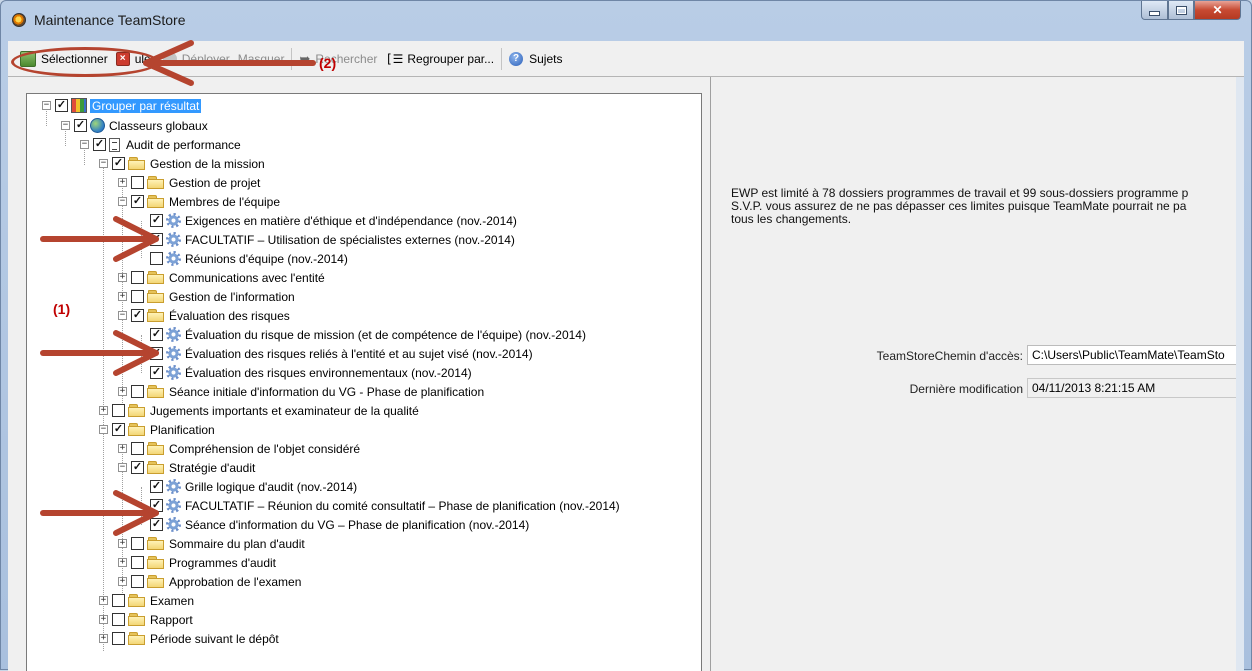 The image size is (1252, 671). I want to click on minimize-button, so click(1154, 10).